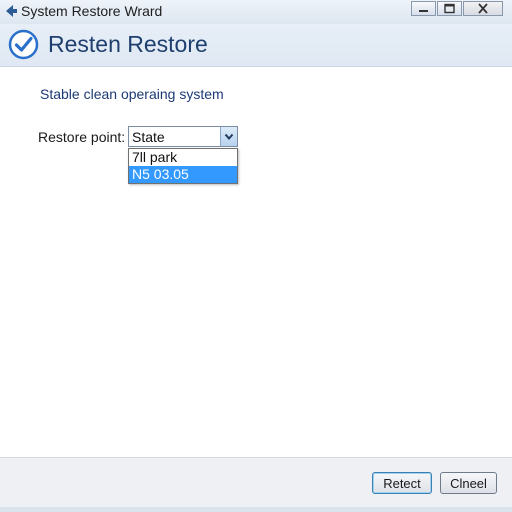  What do you see at coordinates (183, 157) in the screenshot?
I see `dropdown-option: 7ll park` at bounding box center [183, 157].